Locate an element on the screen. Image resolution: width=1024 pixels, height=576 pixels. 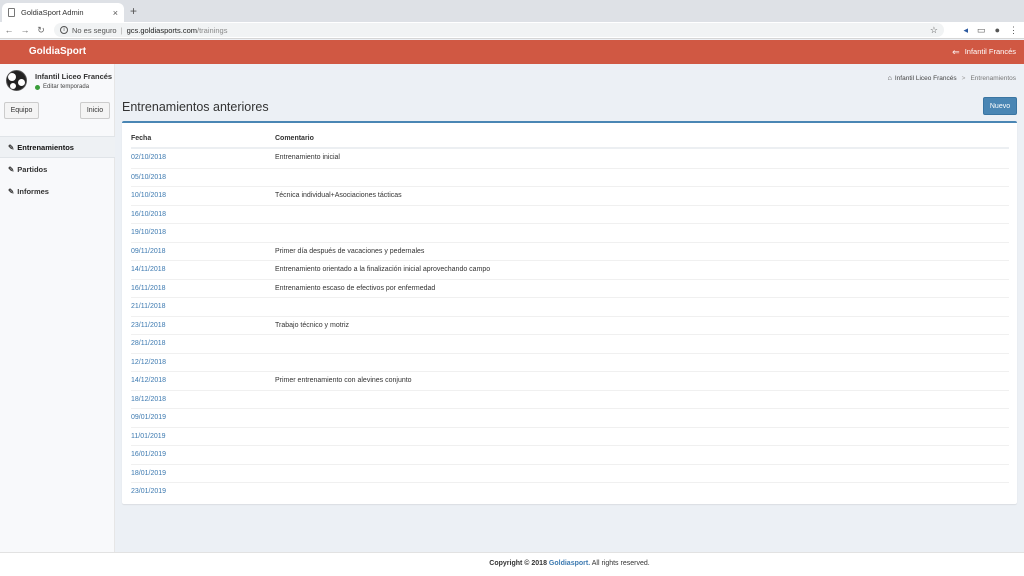
header-user-name: Infantil Francés is located at coordinates (990, 51).